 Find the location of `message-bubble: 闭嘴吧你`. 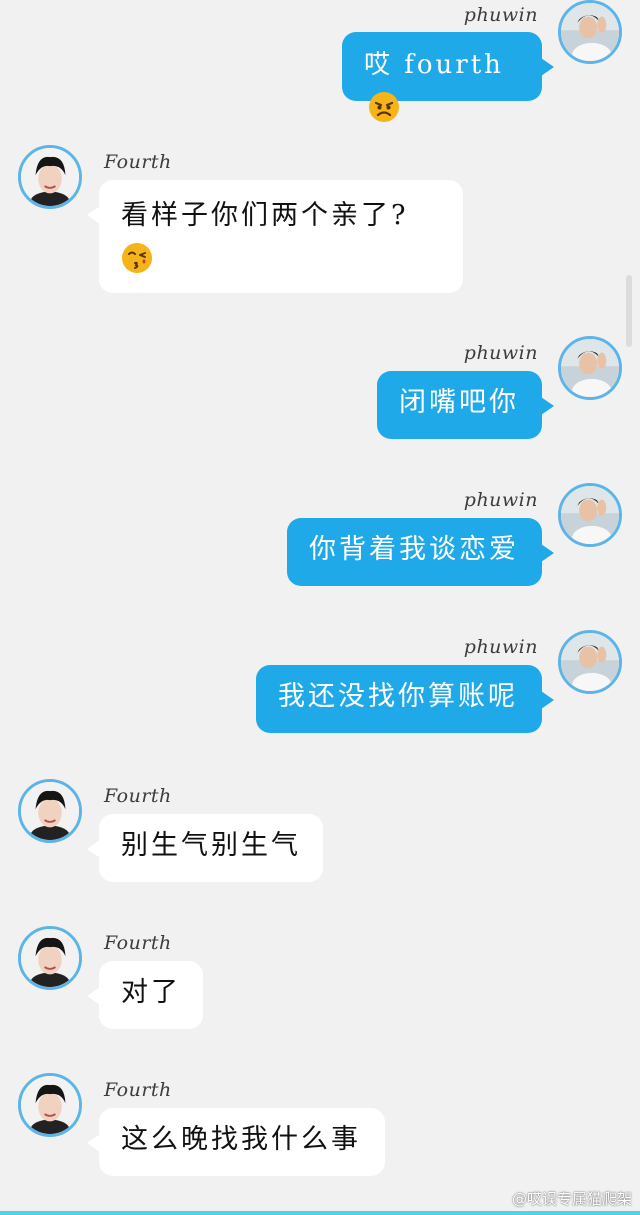

message-bubble: 闭嘴吧你 is located at coordinates (465, 405).